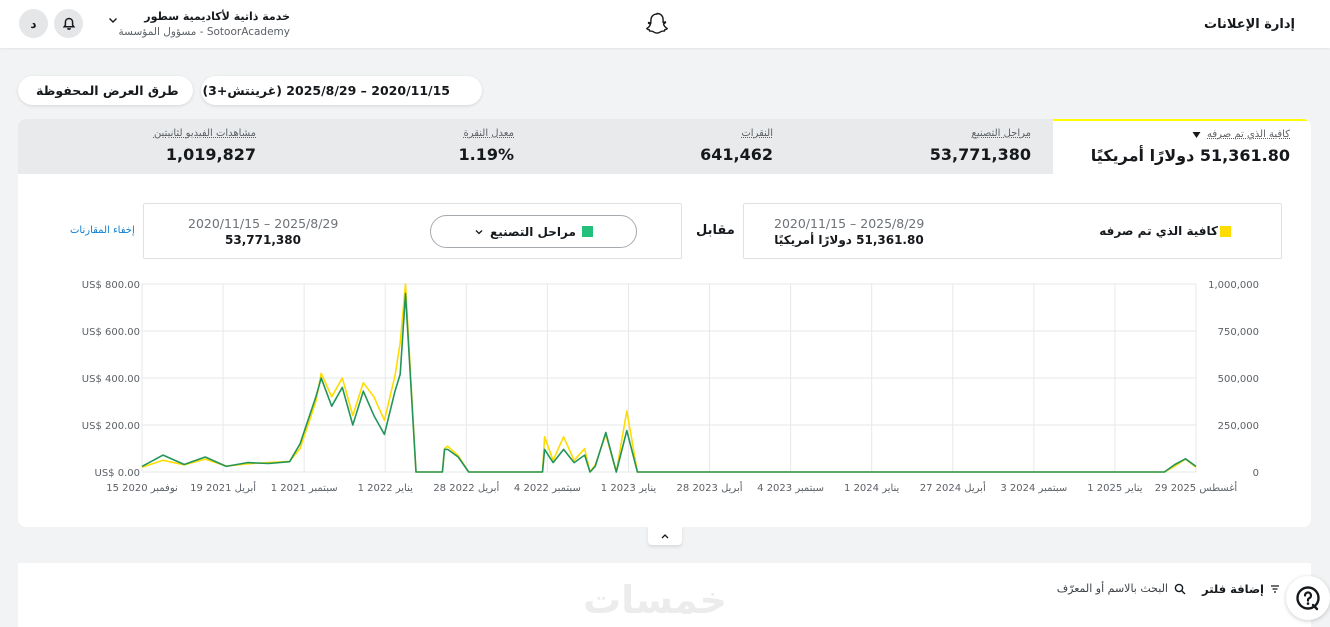 Image resolution: width=1330 pixels, height=627 pixels. Describe the element at coordinates (1225, 231) in the screenshot. I see `spend-swatch` at that location.